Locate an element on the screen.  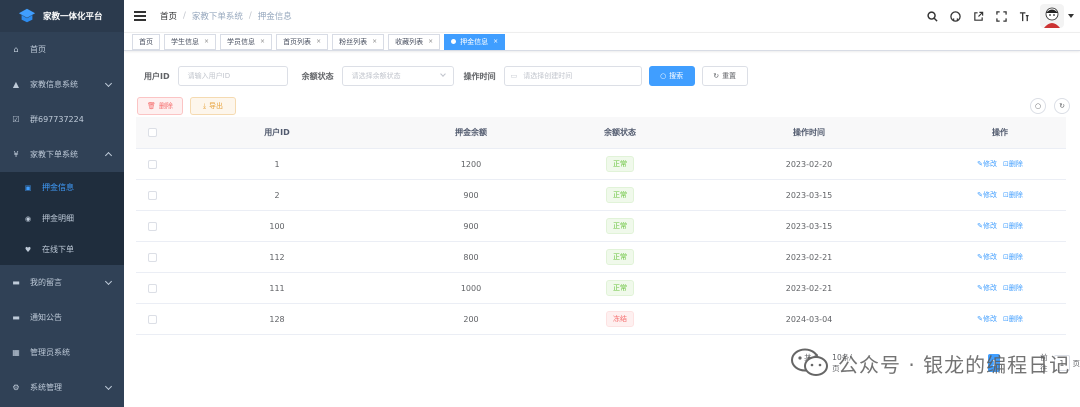
watermark: 公众号 · 银龙的编程日记 is located at coordinates (930, 363).